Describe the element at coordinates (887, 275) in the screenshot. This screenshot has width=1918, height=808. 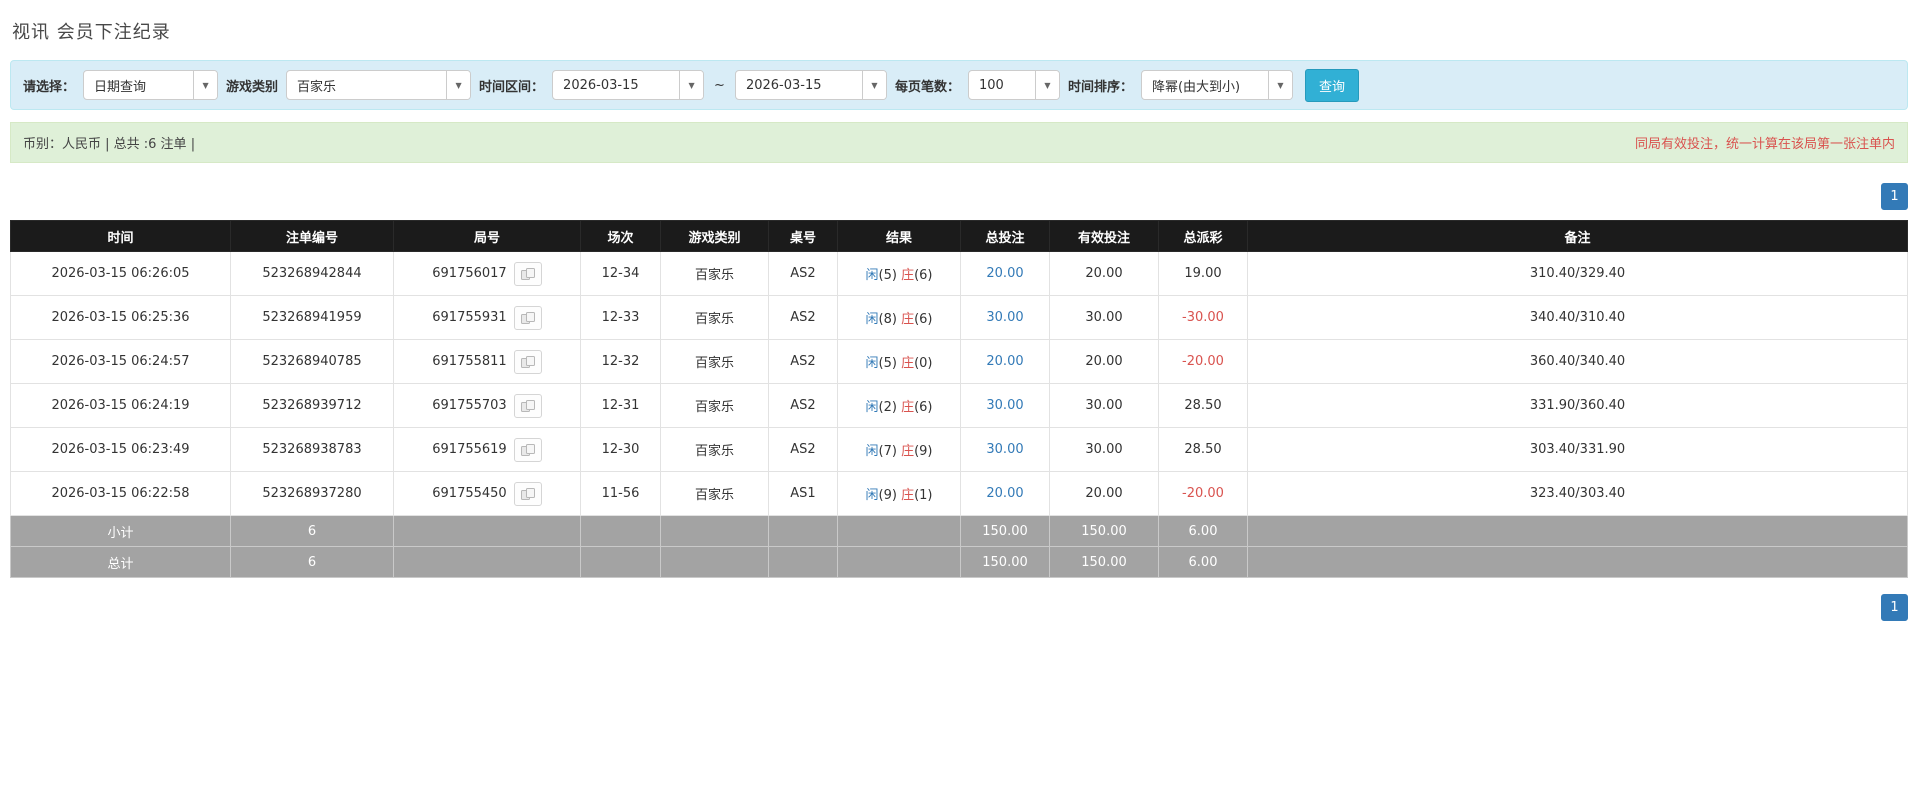
I see `player-score: (5)` at that location.